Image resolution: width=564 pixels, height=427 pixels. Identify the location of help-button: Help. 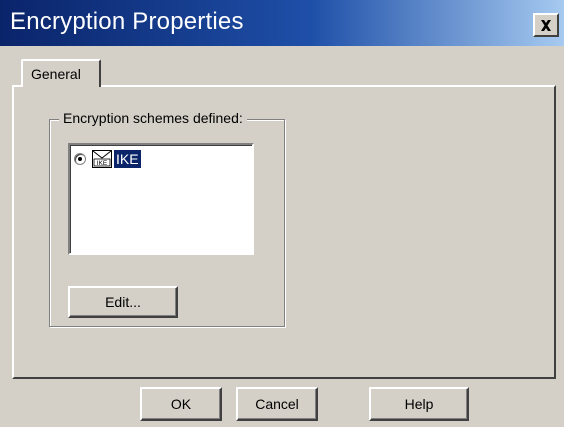
(419, 404).